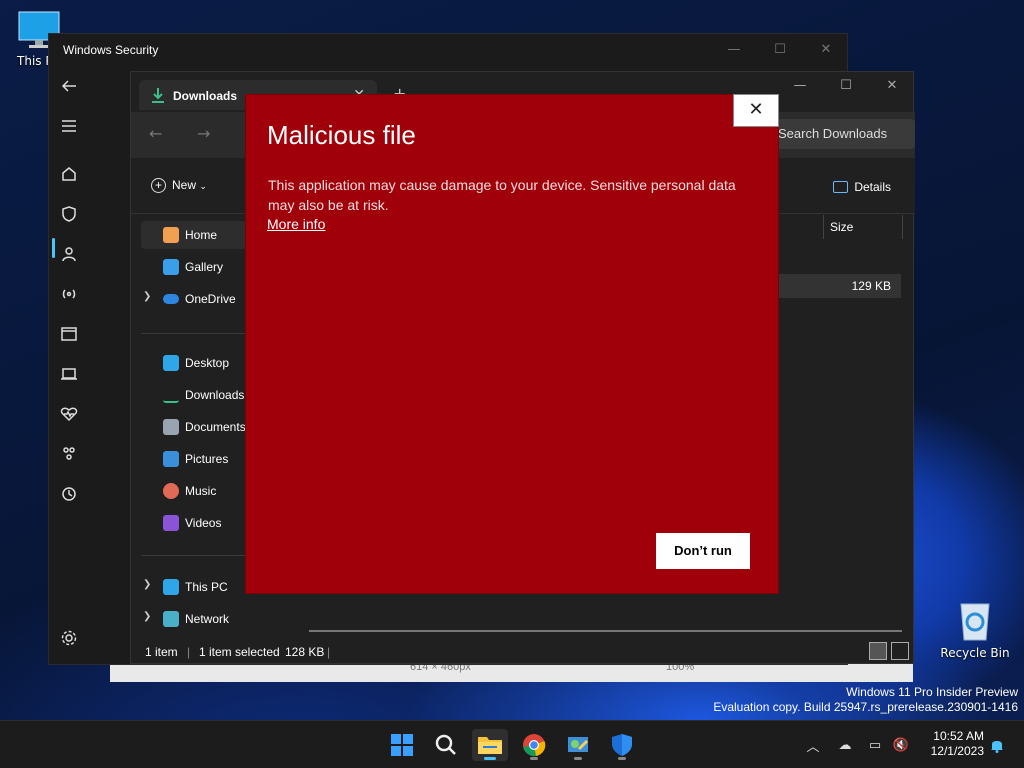 The width and height of the screenshot is (1024, 768). What do you see at coordinates (578, 745) in the screenshot?
I see `control-panel-icon` at bounding box center [578, 745].